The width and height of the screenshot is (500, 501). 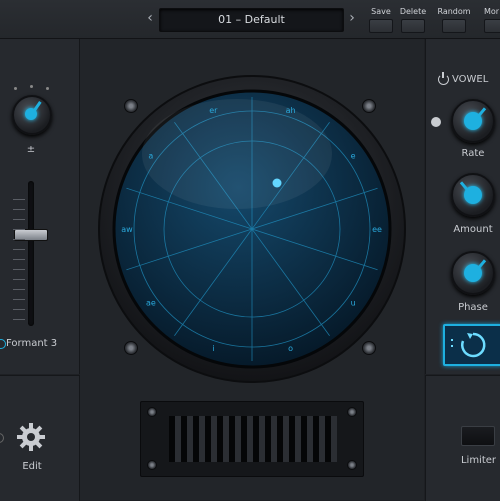 I want to click on vowel-label-aw: aw, so click(x=127, y=229).